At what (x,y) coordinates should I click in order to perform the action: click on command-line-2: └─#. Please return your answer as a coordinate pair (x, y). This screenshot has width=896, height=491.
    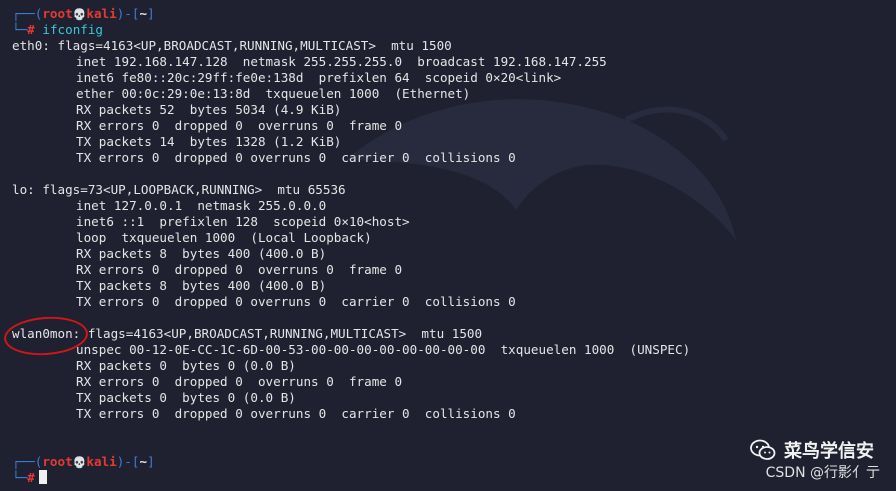
    Looking at the image, I should click on (29, 478).